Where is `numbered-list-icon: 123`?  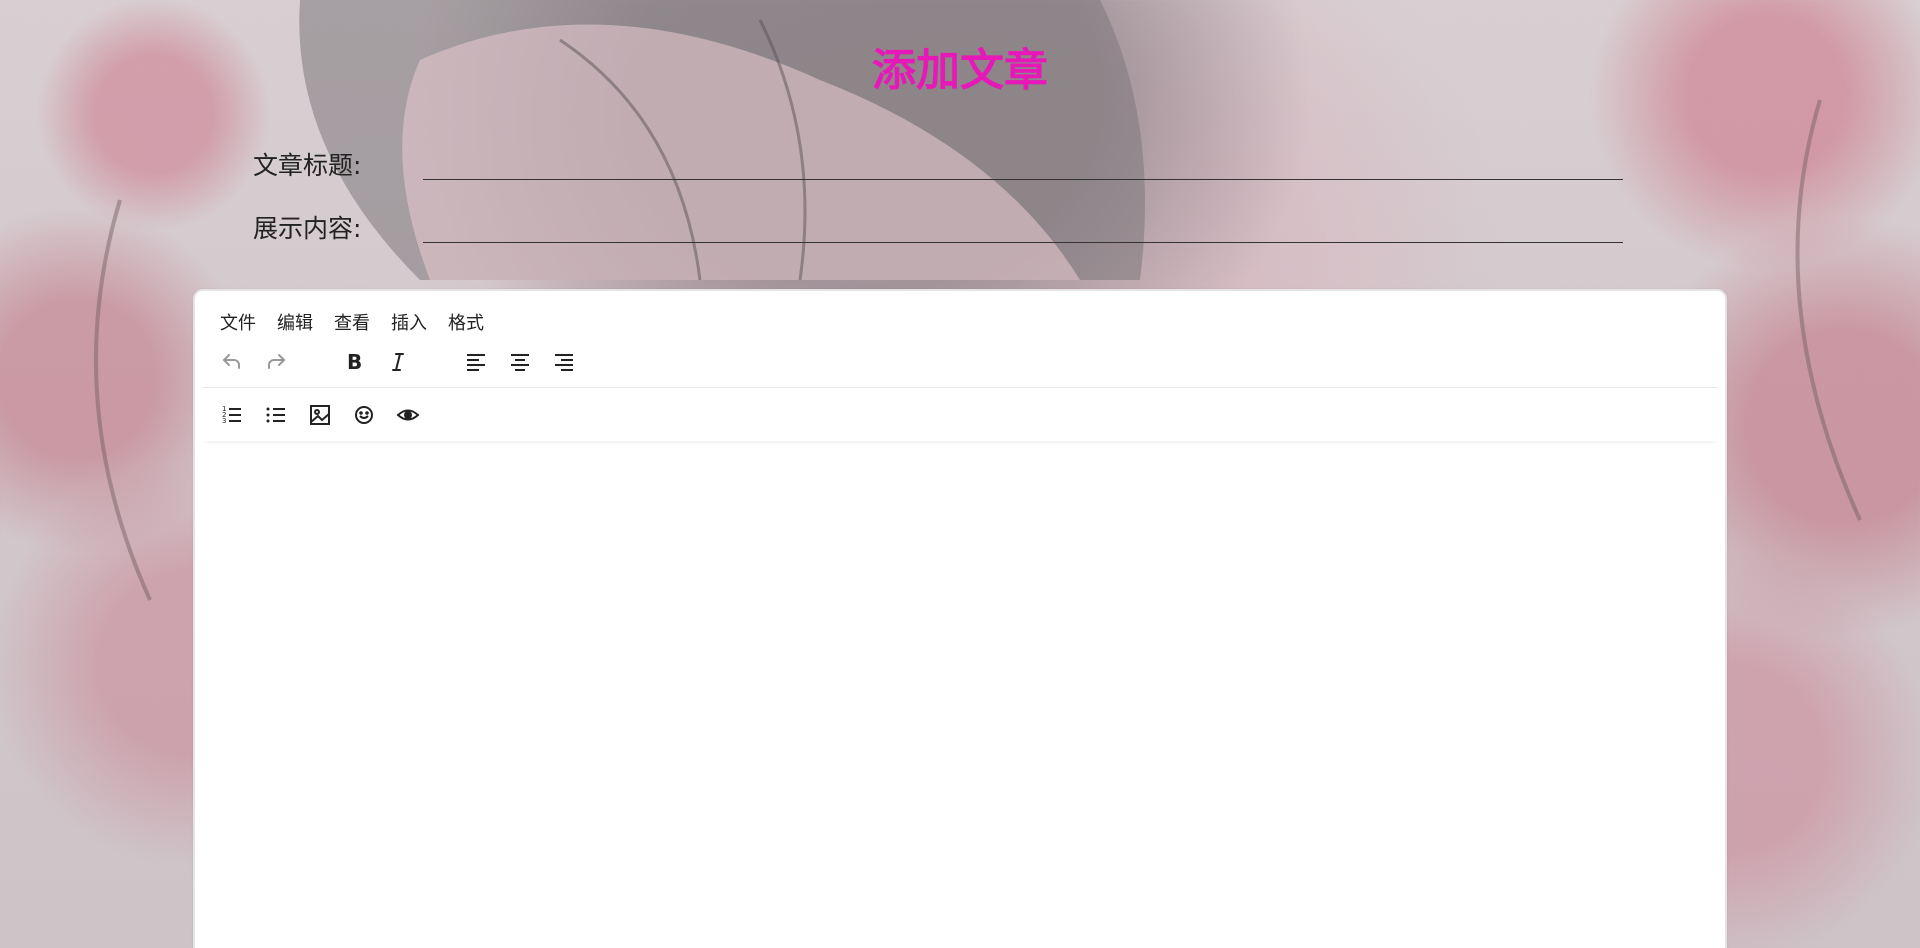
numbered-list-icon: 123 is located at coordinates (231, 415).